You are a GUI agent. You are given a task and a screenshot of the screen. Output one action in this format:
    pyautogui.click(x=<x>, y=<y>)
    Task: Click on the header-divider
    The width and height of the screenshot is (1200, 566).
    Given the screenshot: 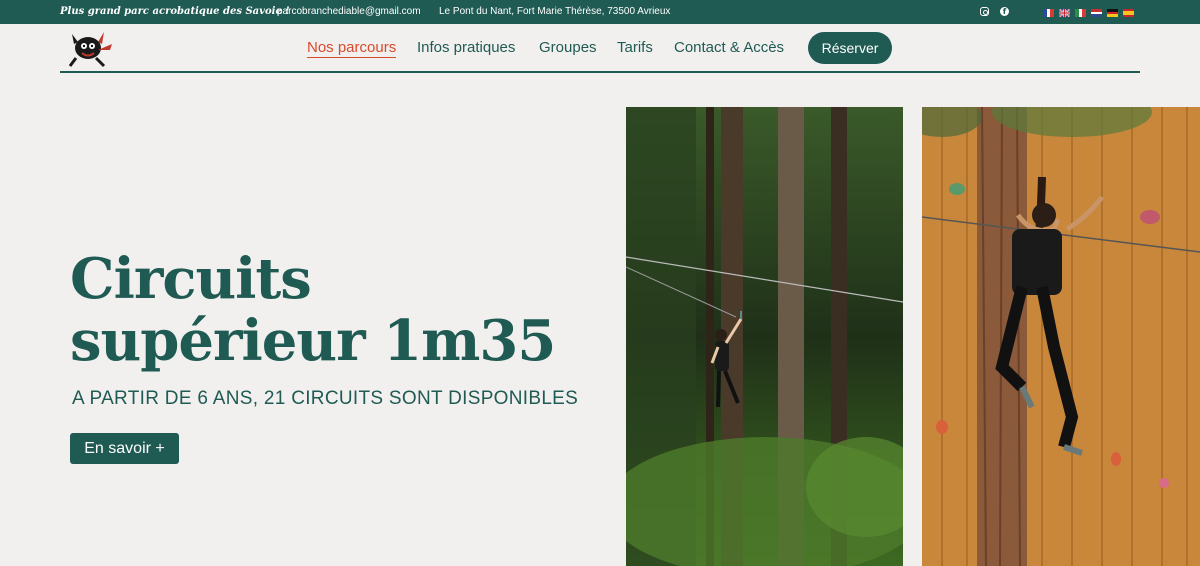 What is the action you would take?
    pyautogui.click(x=600, y=72)
    